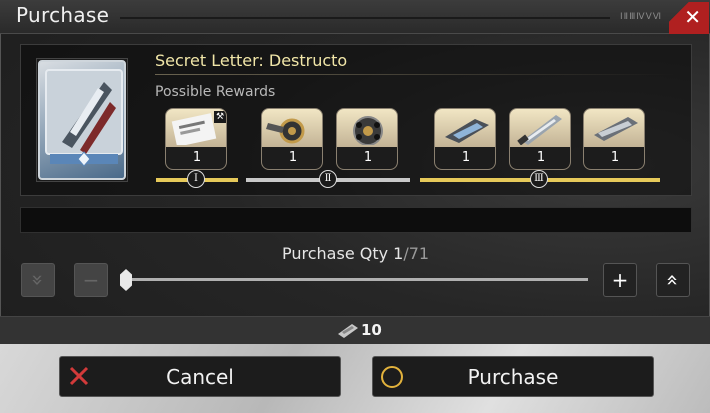  I want to click on possible-rewards-label: Possible Rewards, so click(215, 92).